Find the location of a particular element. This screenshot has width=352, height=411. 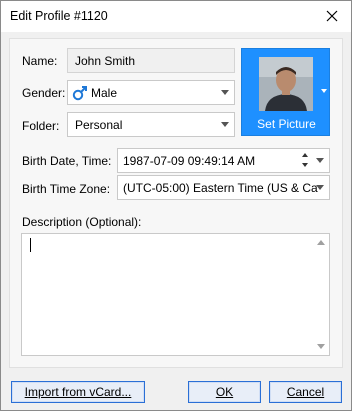

cancel-button: Cancel is located at coordinates (305, 392).